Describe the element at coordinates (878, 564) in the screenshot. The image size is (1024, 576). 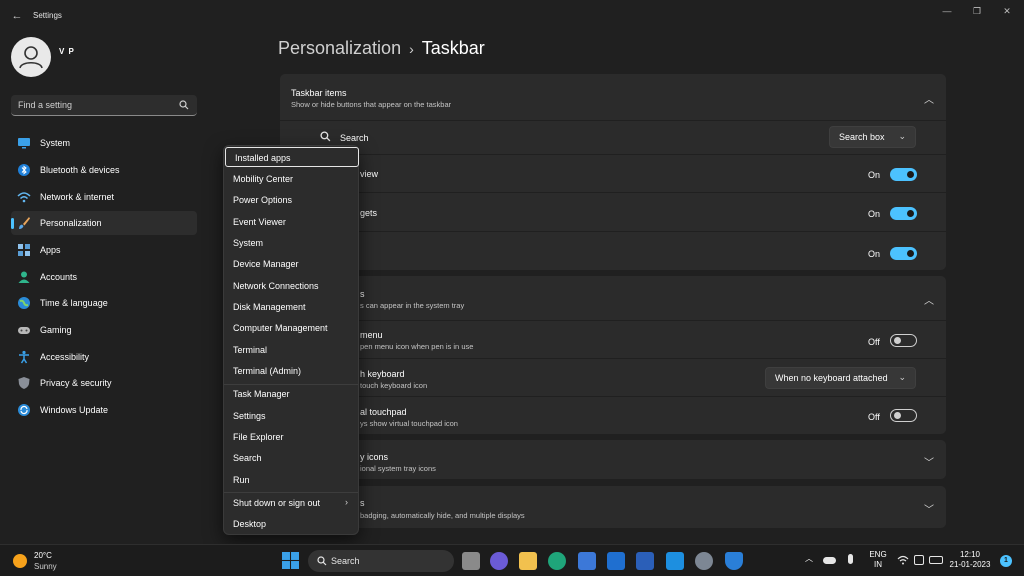
I see `keyboard-region: IN` at that location.